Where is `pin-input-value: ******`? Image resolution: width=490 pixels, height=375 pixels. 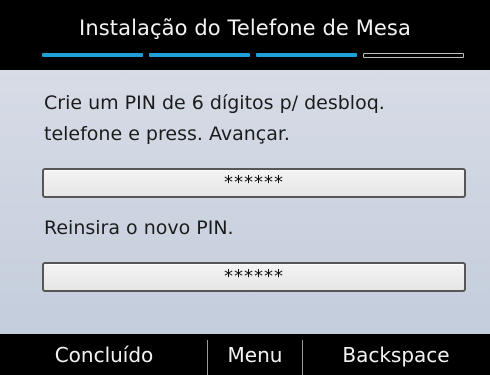 pin-input-value: ****** is located at coordinates (254, 182).